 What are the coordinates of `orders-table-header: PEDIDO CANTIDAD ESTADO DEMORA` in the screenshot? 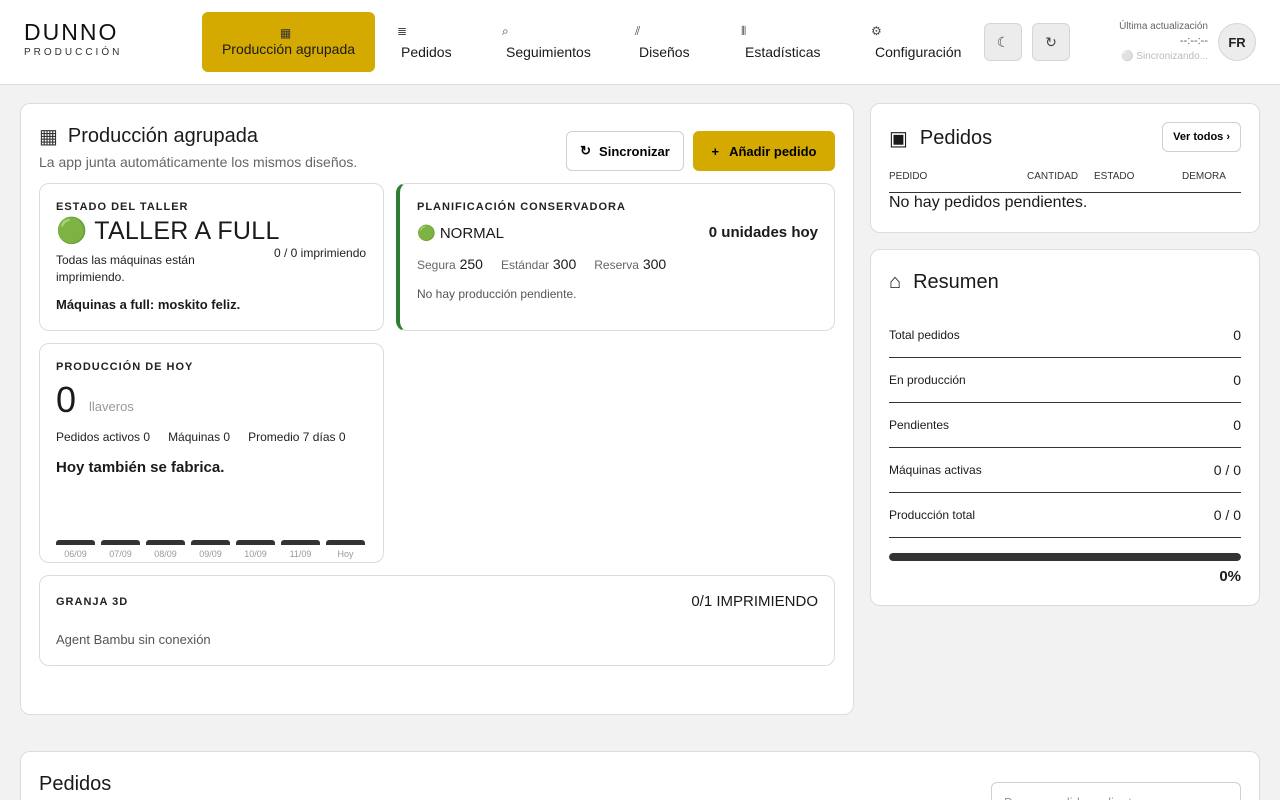 It's located at (1065, 182).